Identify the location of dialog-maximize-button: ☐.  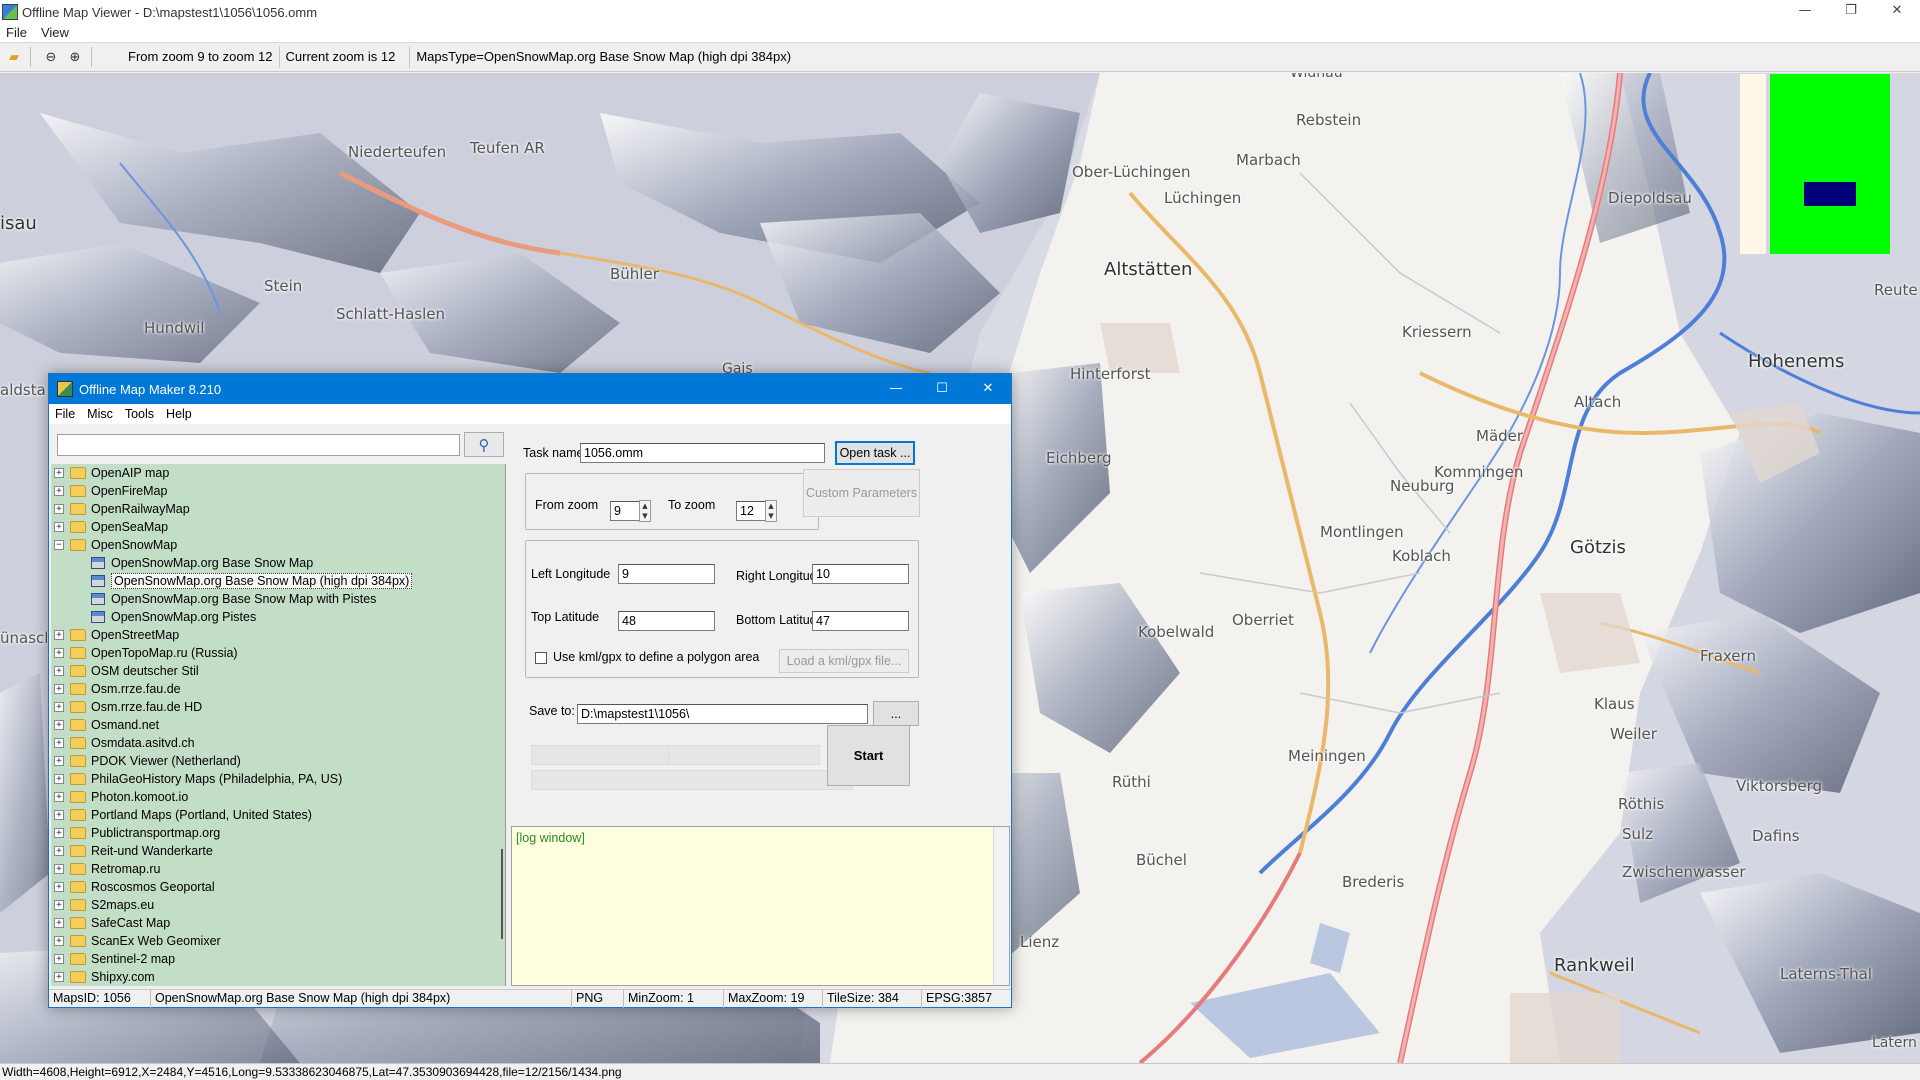
(942, 389).